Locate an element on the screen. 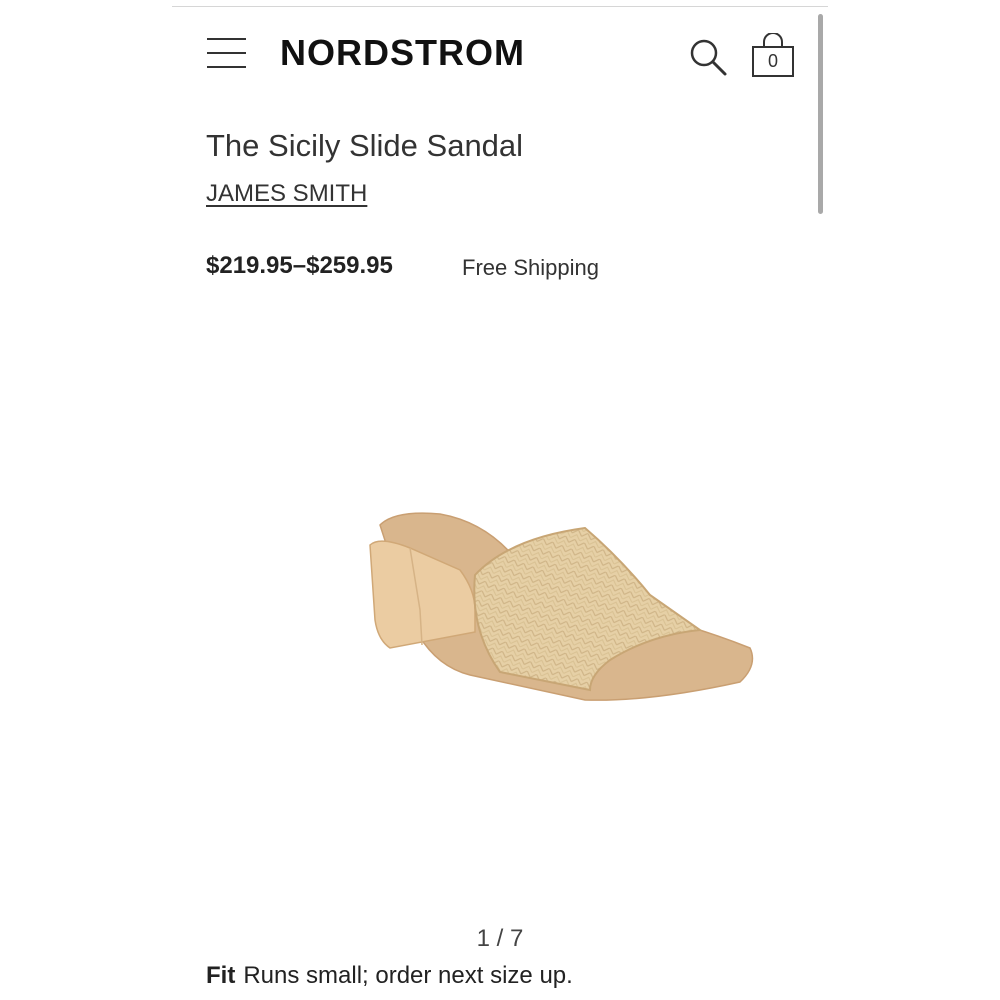  fit-info: Fit Runs small; order next size up. is located at coordinates (389, 976).